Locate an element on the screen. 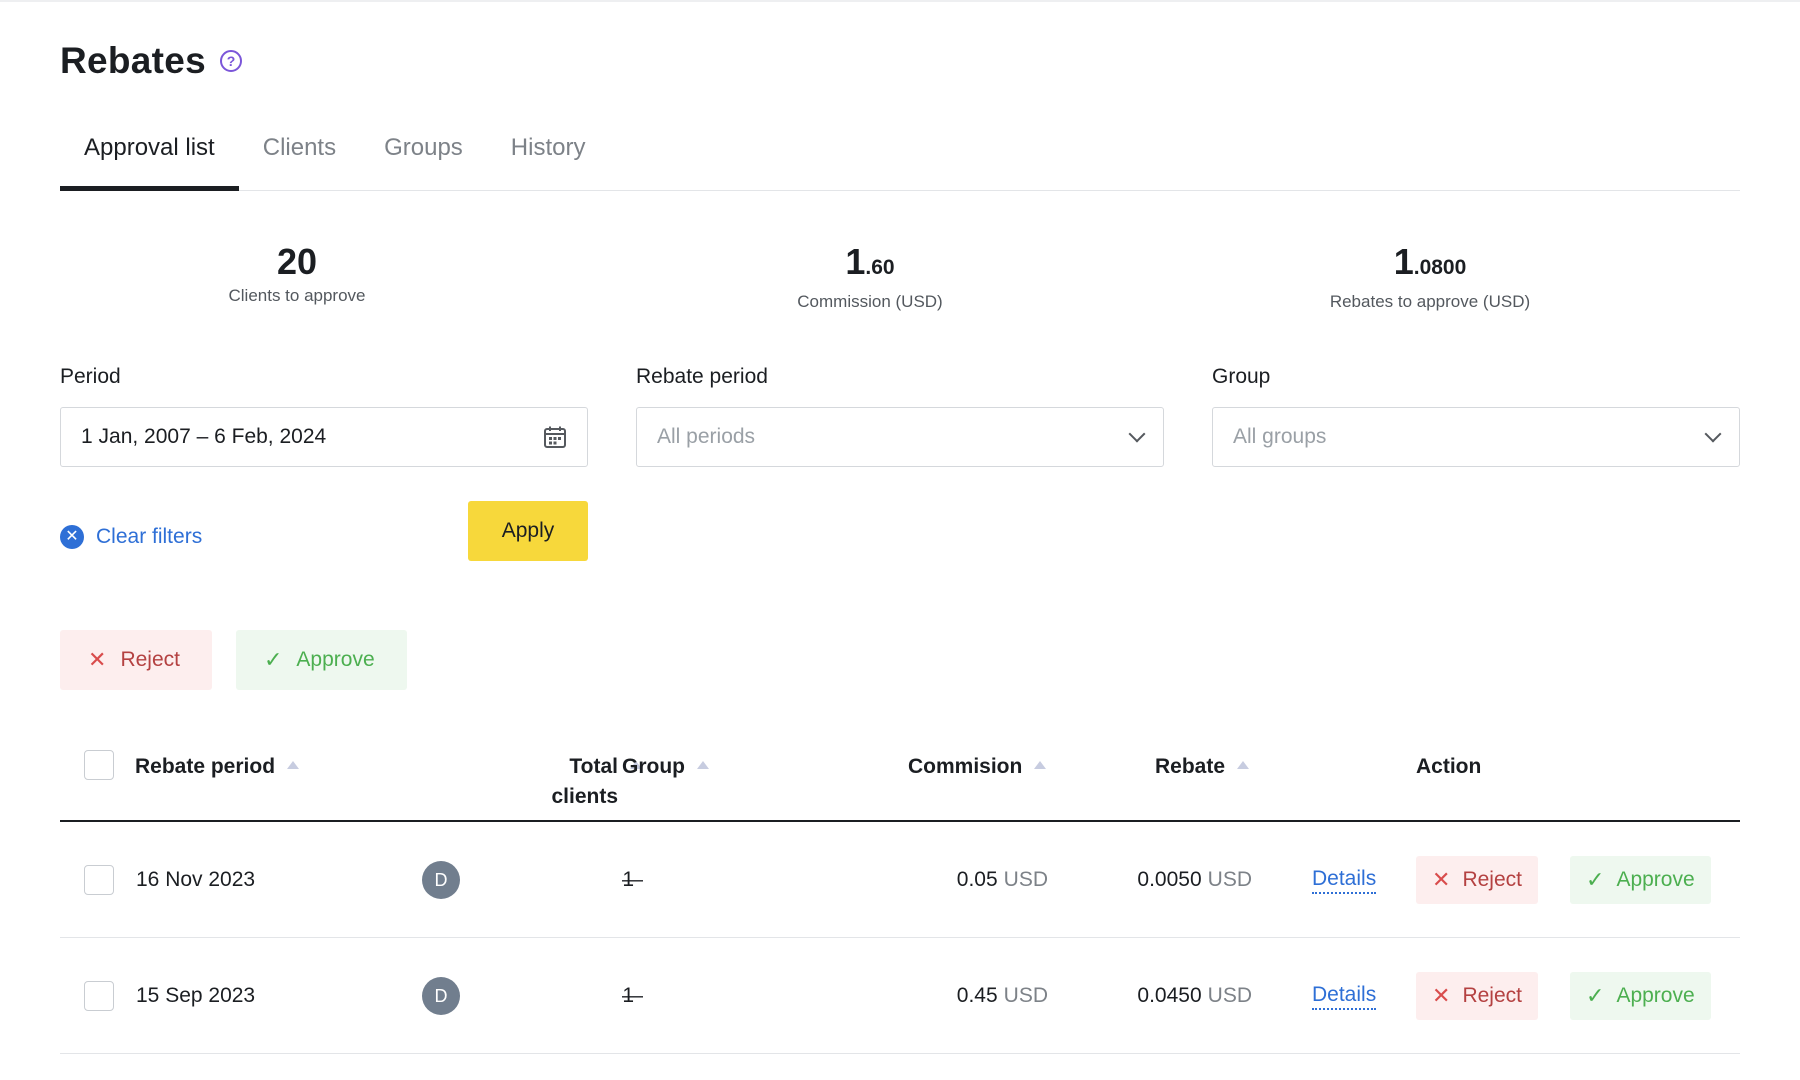 The width and height of the screenshot is (1800, 1080). period-value: 1 Jan, 2007 – 6 Feb, 2024 is located at coordinates (204, 436).